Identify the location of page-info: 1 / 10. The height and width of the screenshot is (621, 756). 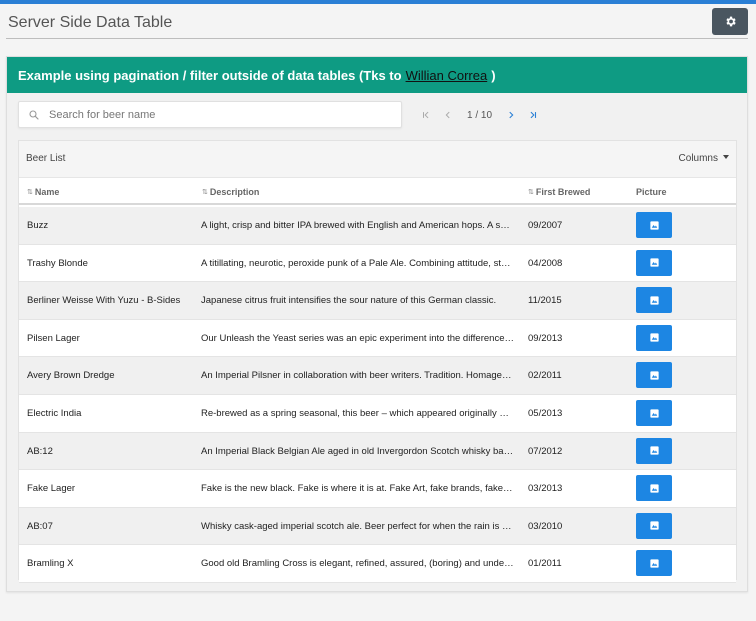
(480, 115).